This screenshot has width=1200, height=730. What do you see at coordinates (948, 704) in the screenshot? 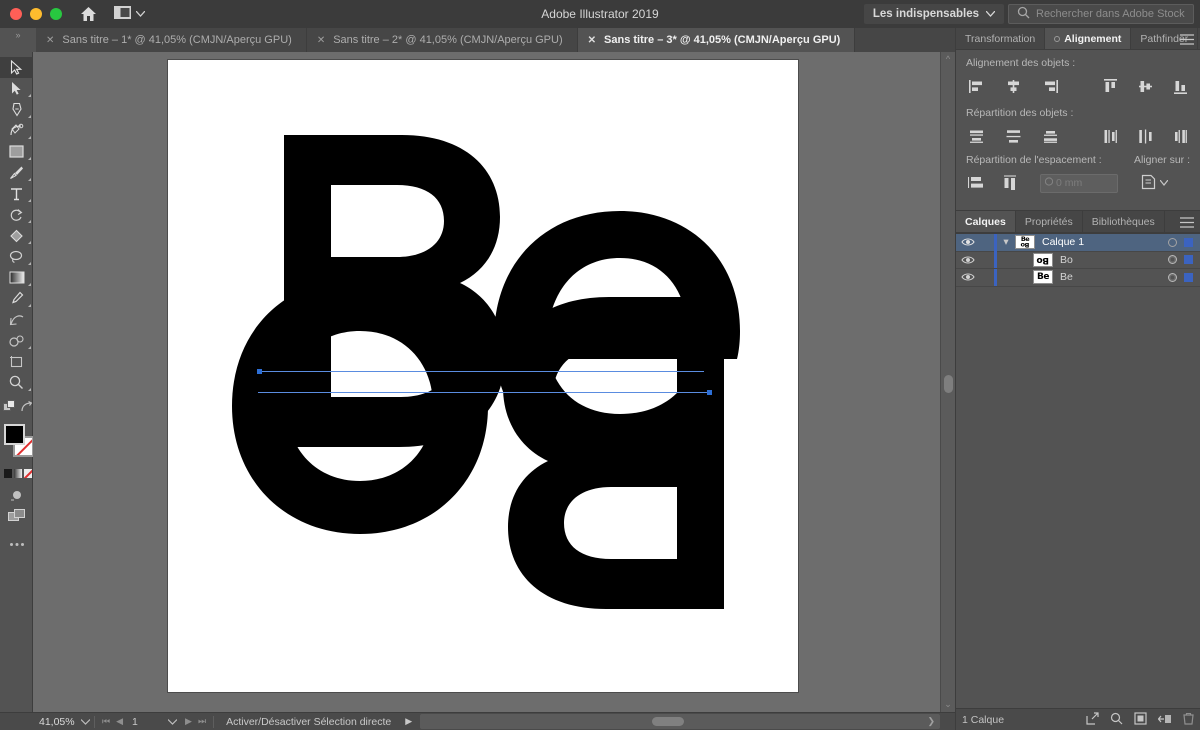
I see `chevron-down-icon: ⌄` at bounding box center [948, 704].